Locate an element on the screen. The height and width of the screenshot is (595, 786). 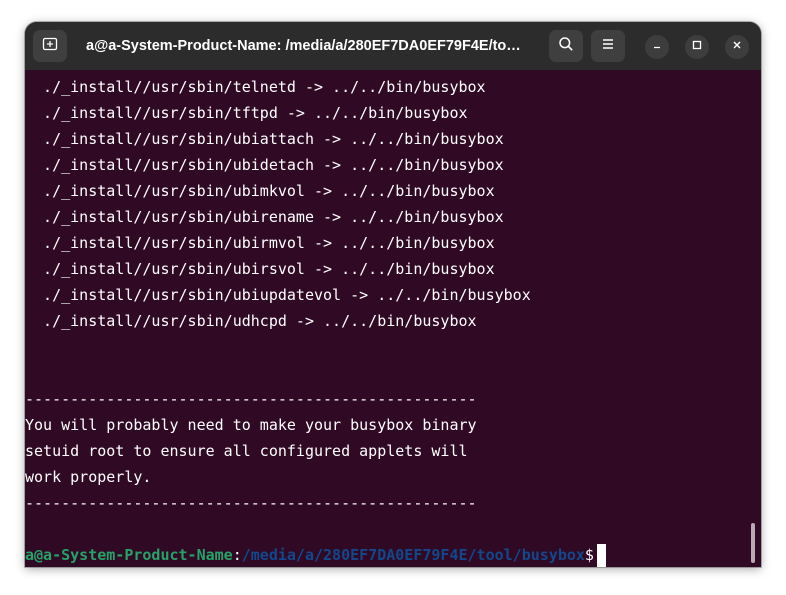
minimize-button is located at coordinates (657, 47).